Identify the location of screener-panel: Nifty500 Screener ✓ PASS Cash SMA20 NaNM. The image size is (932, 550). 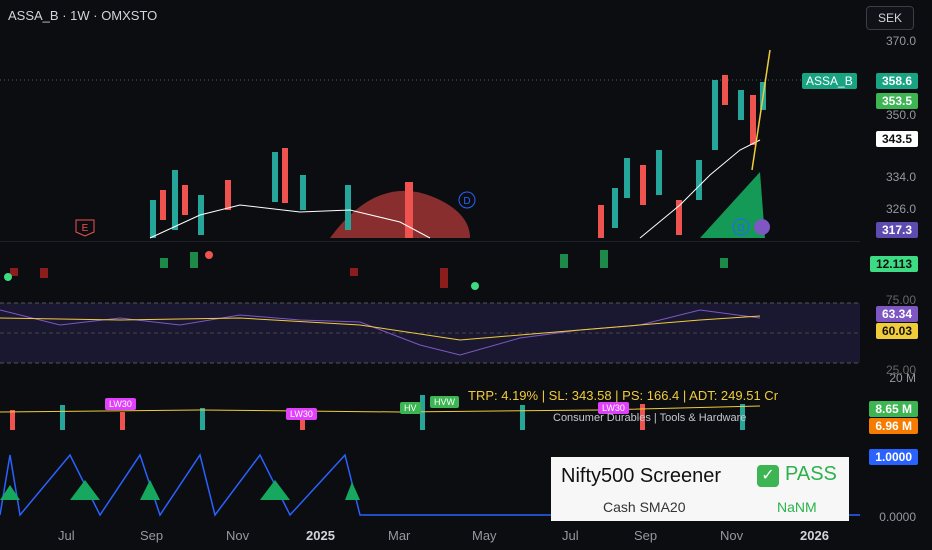
(700, 489).